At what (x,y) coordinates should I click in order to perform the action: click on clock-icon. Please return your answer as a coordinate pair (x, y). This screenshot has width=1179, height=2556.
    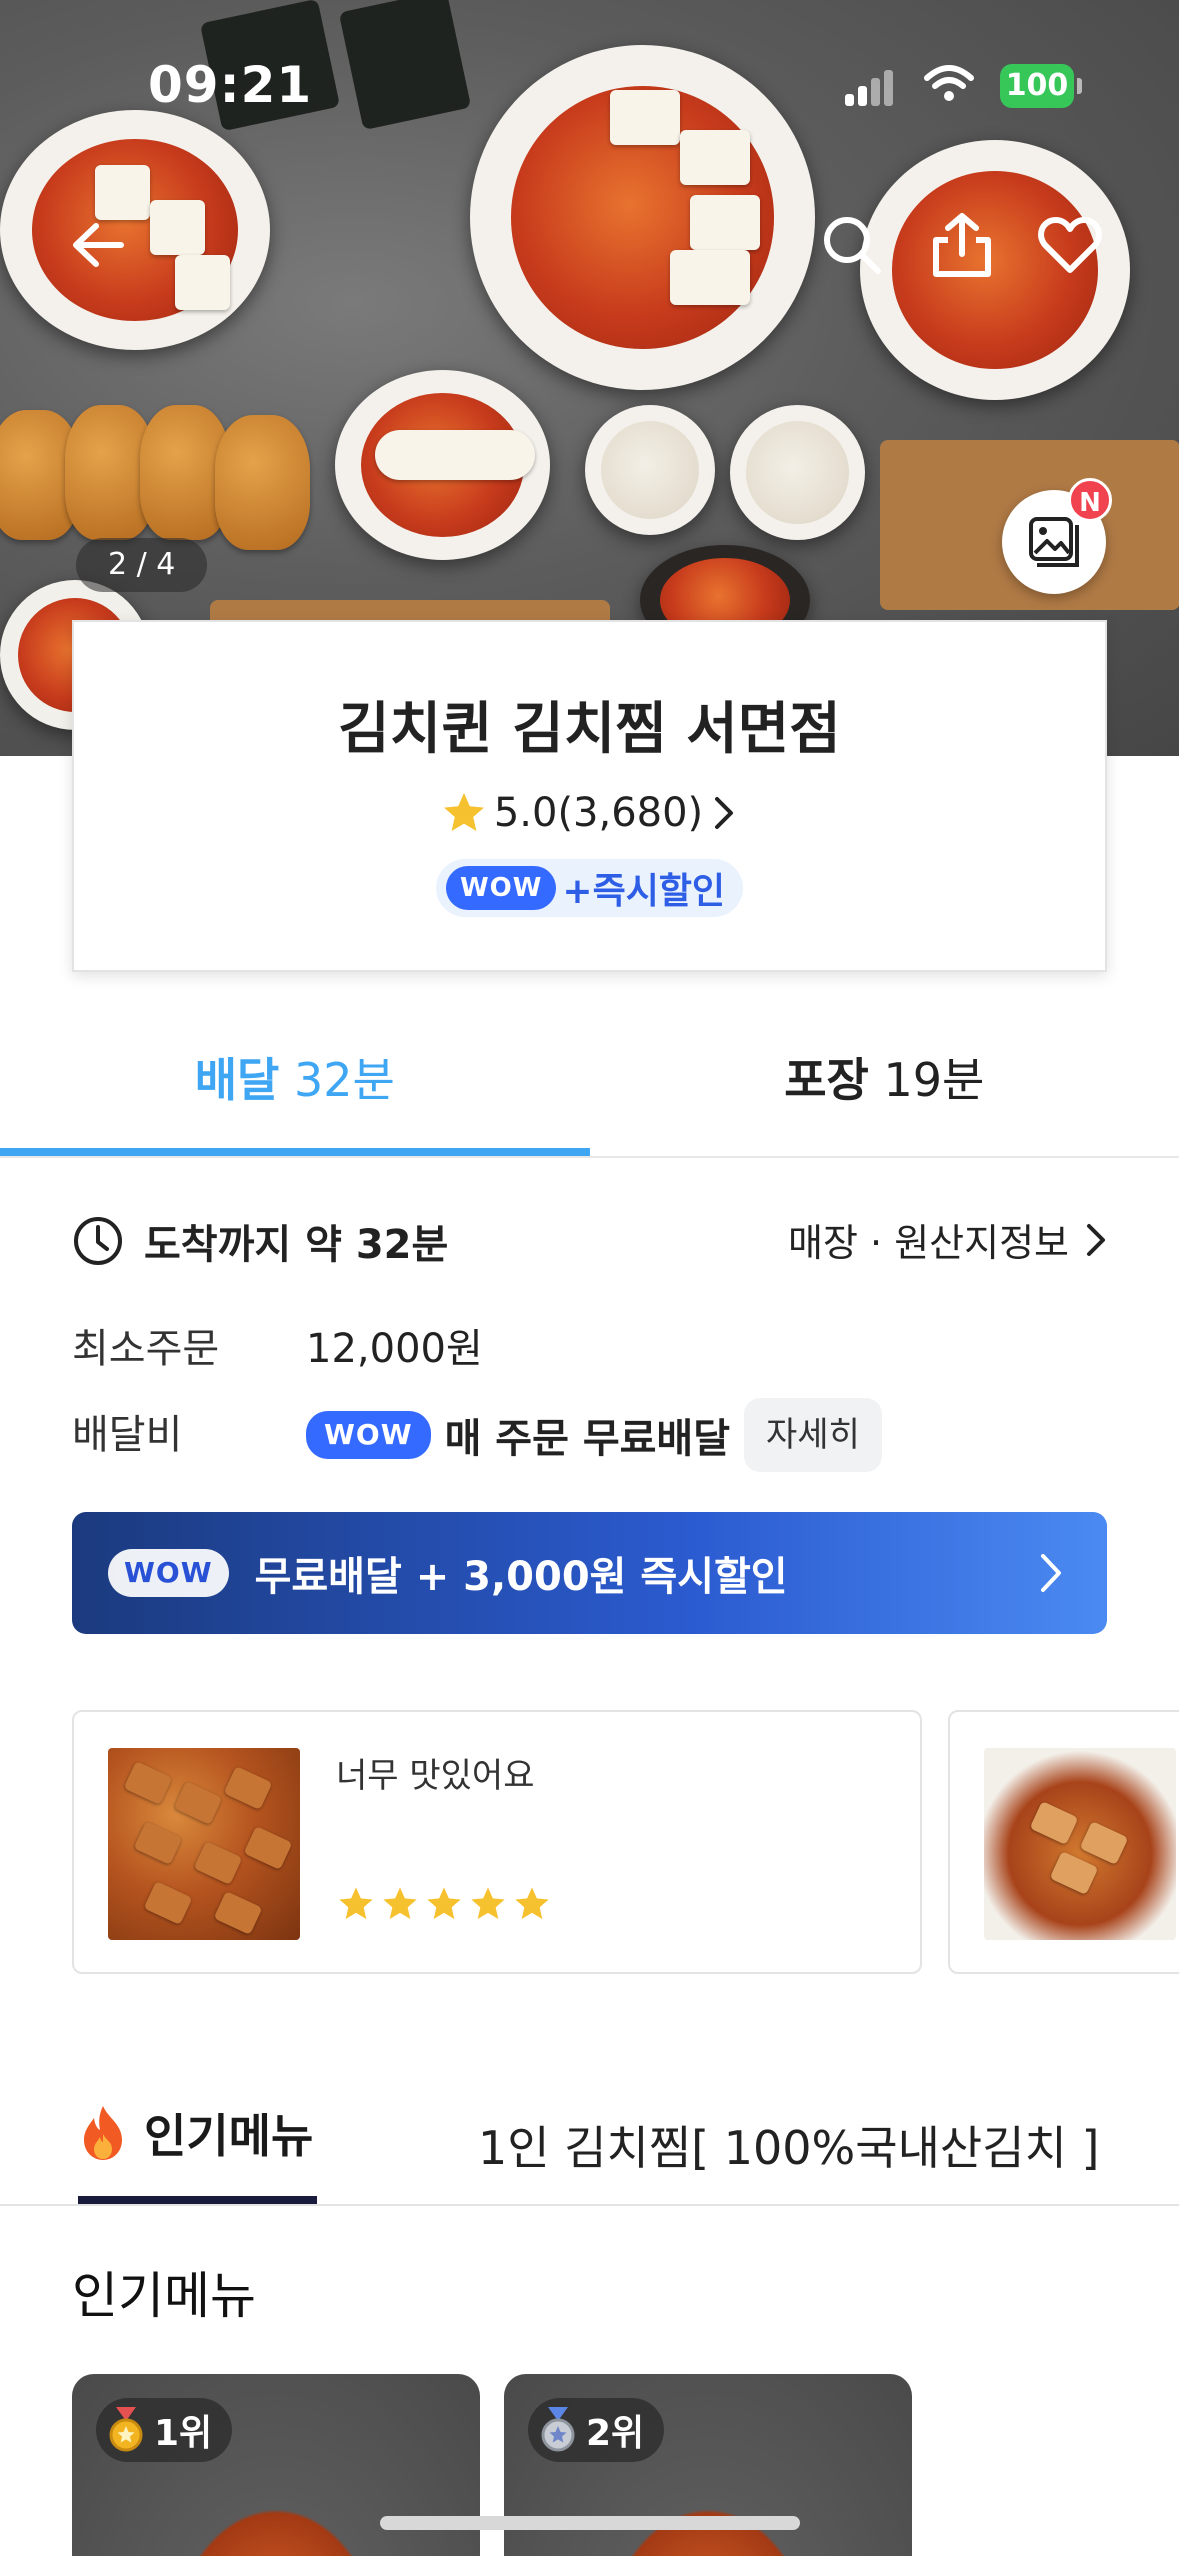
    Looking at the image, I should click on (98, 1241).